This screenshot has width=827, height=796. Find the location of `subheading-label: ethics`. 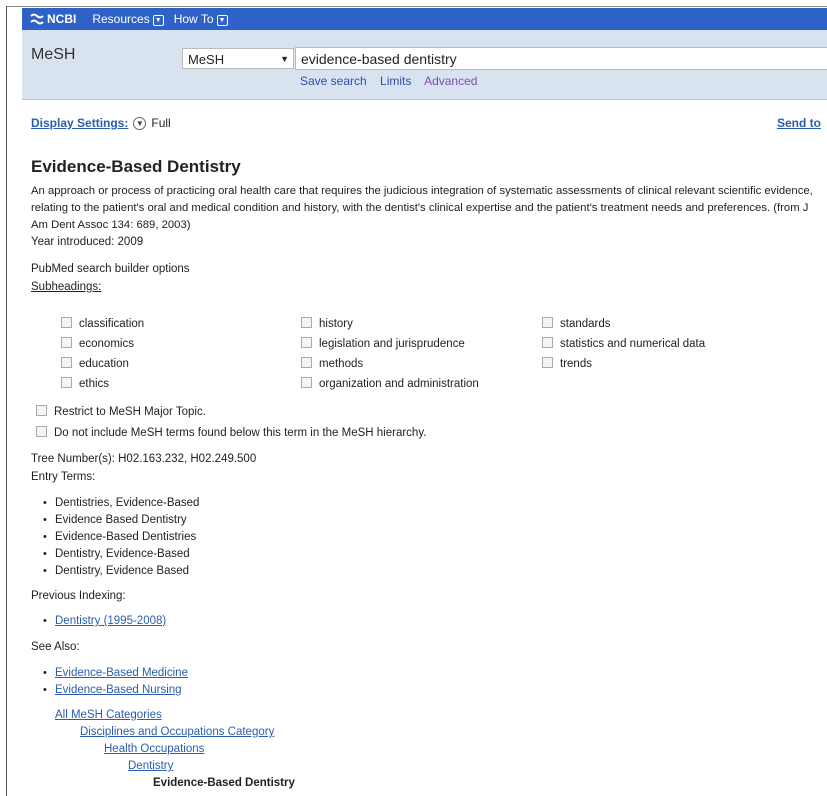

subheading-label: ethics is located at coordinates (94, 384).